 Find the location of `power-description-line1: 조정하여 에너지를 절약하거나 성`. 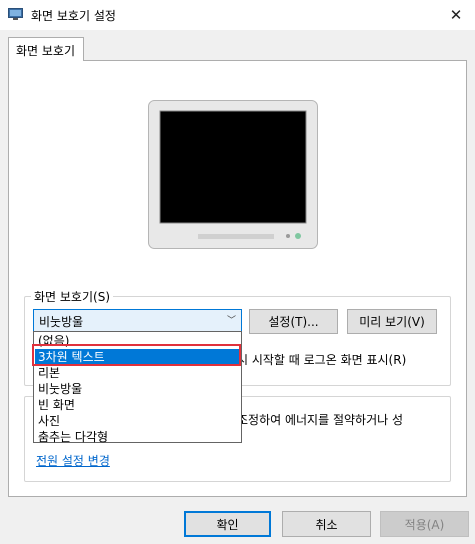

power-description-line1: 조정하여 에너지를 절약하거나 성 is located at coordinates (320, 420).